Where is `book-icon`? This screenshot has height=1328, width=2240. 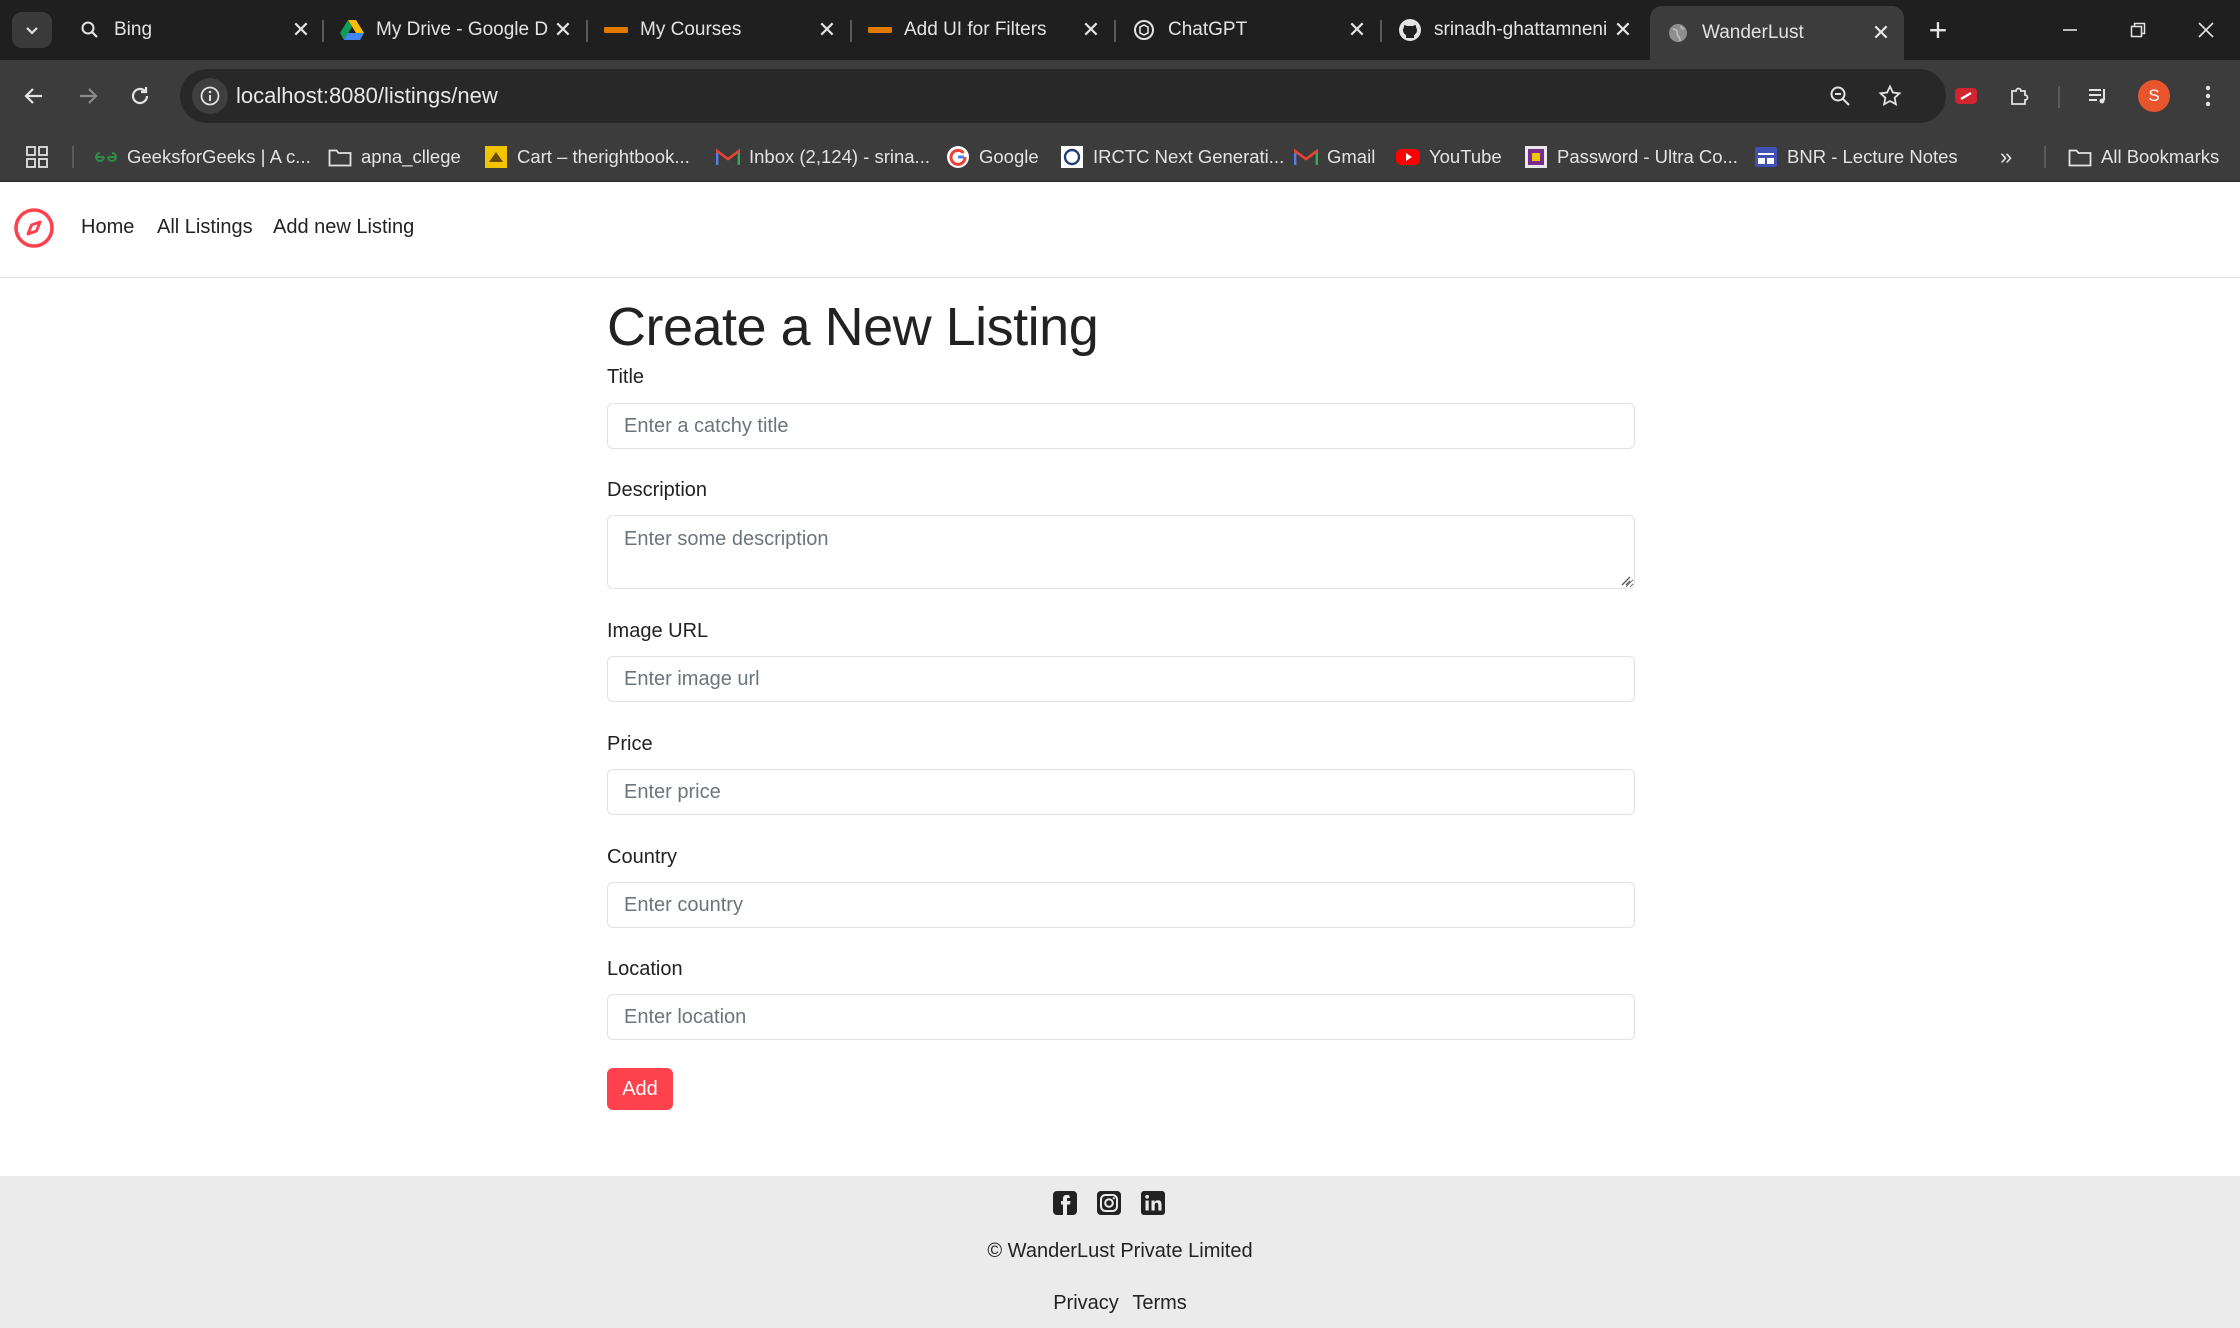
book-icon is located at coordinates (496, 157).